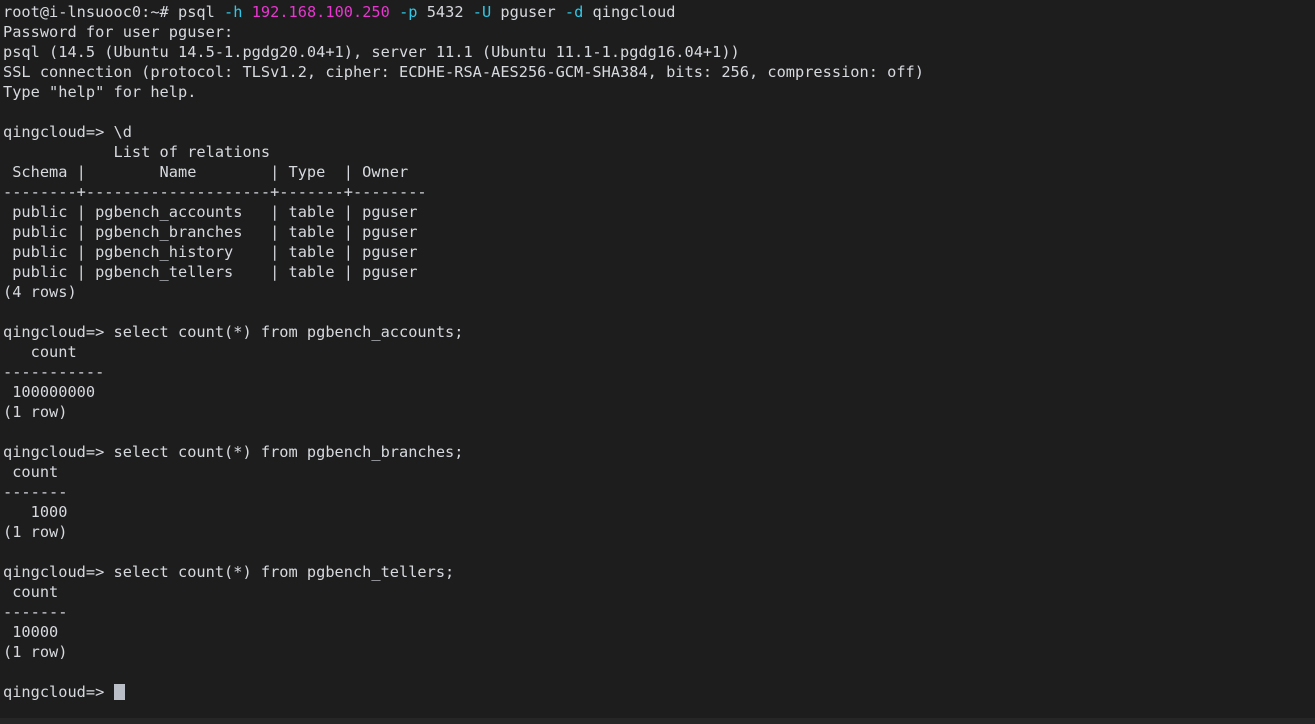 Image resolution: width=1315 pixels, height=724 pixels. What do you see at coordinates (408, 12) in the screenshot?
I see `flag-port: -p` at bounding box center [408, 12].